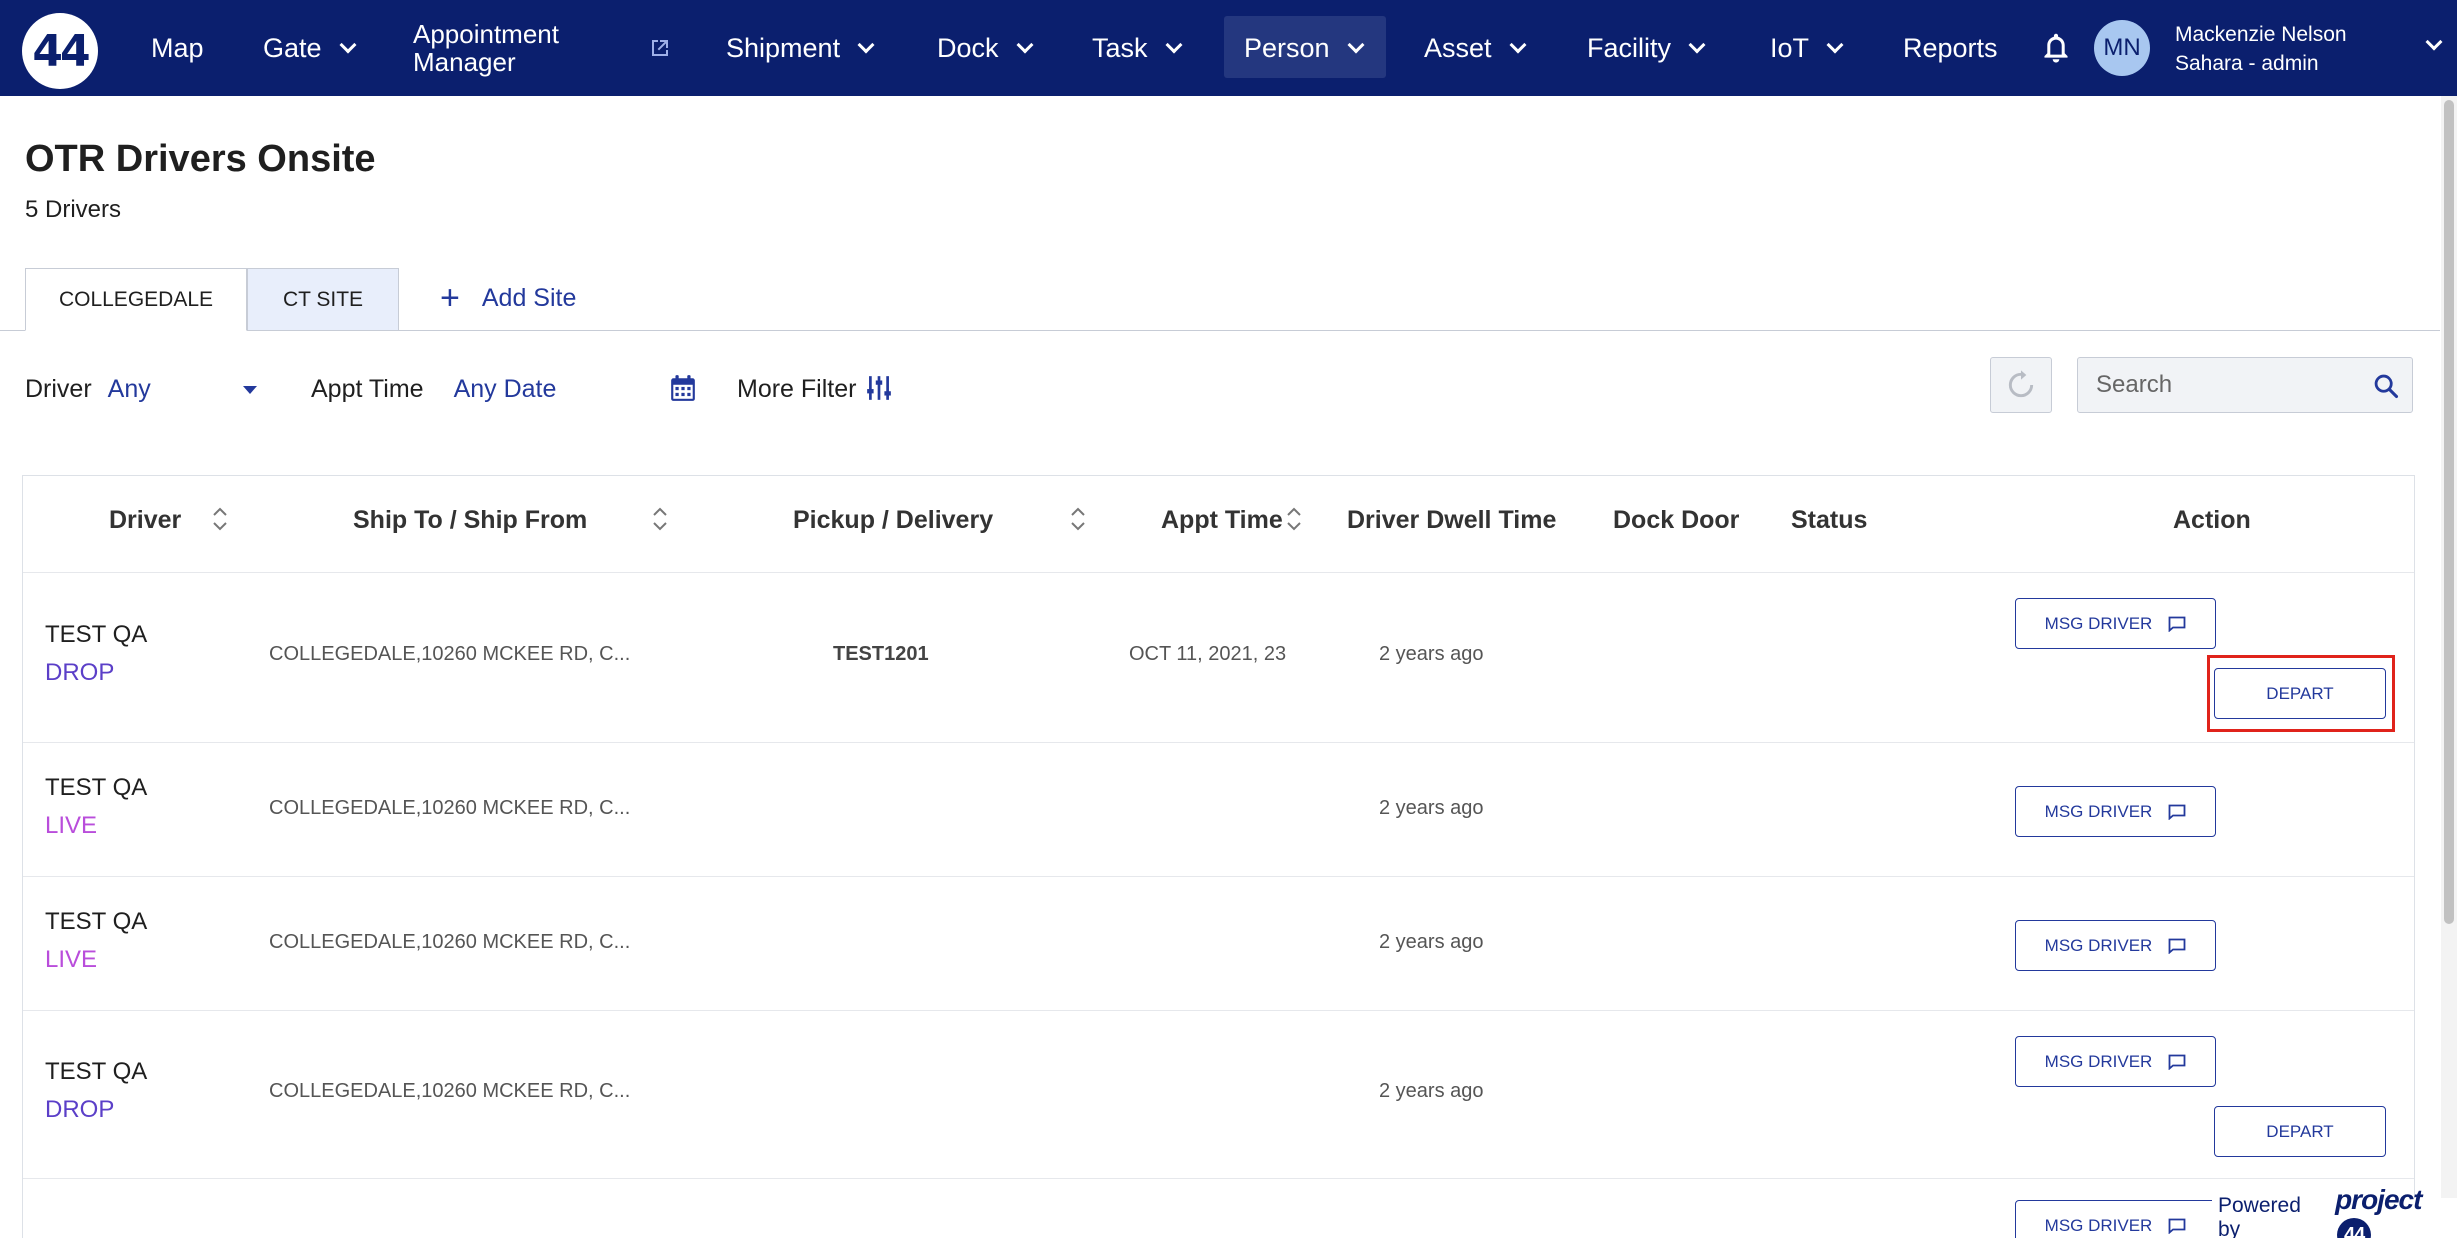  Describe the element at coordinates (60, 51) in the screenshot. I see `project44-logo: 44` at that location.